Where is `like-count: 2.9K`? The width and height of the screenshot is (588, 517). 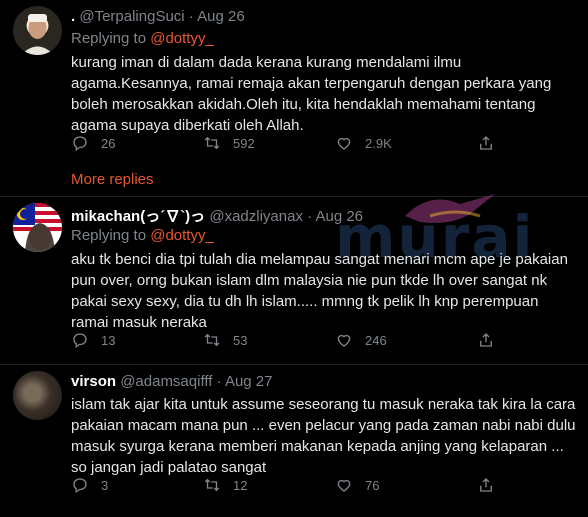 like-count: 2.9K is located at coordinates (378, 143).